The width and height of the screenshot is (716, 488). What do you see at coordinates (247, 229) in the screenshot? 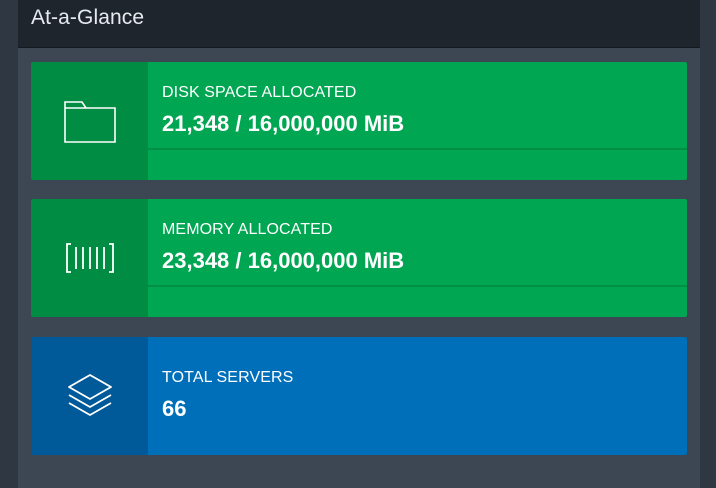
I see `memory-label: MEMORY ALLOCATED` at bounding box center [247, 229].